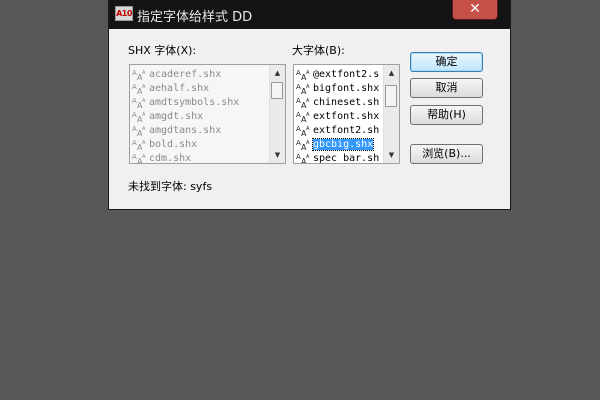 Image resolution: width=600 pixels, height=400 pixels. I want to click on font-list-item-label: extfont.shx, so click(346, 116).